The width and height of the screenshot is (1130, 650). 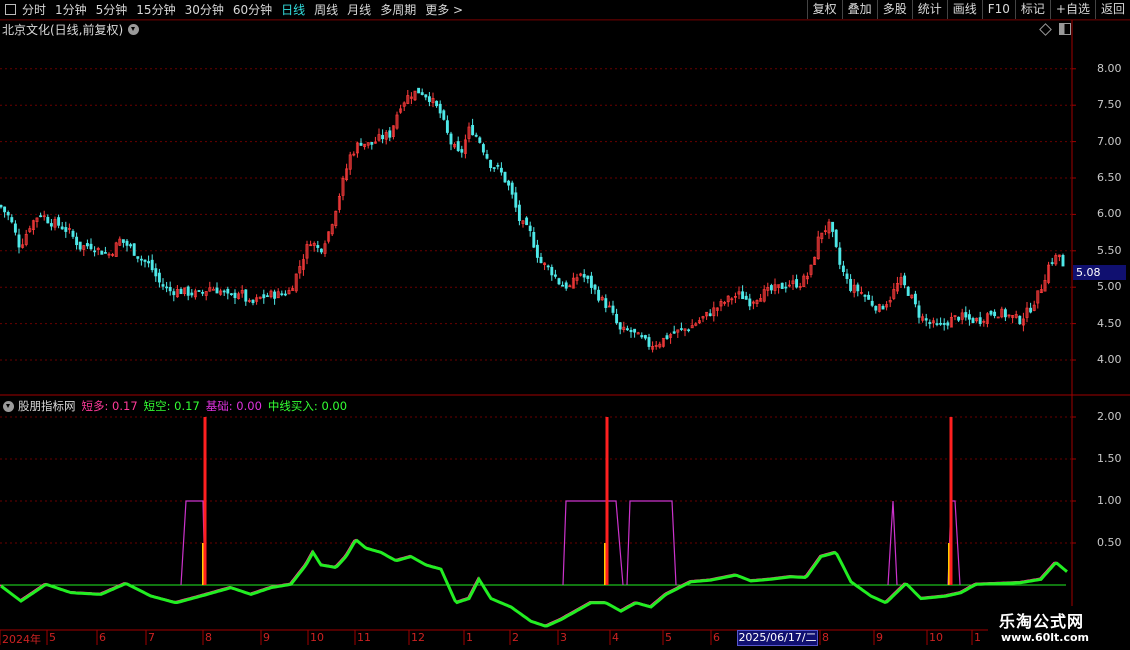 What do you see at coordinates (71, 29) in the screenshot?
I see `chart-title: 北京文化(日线,前复权)` at bounding box center [71, 29].